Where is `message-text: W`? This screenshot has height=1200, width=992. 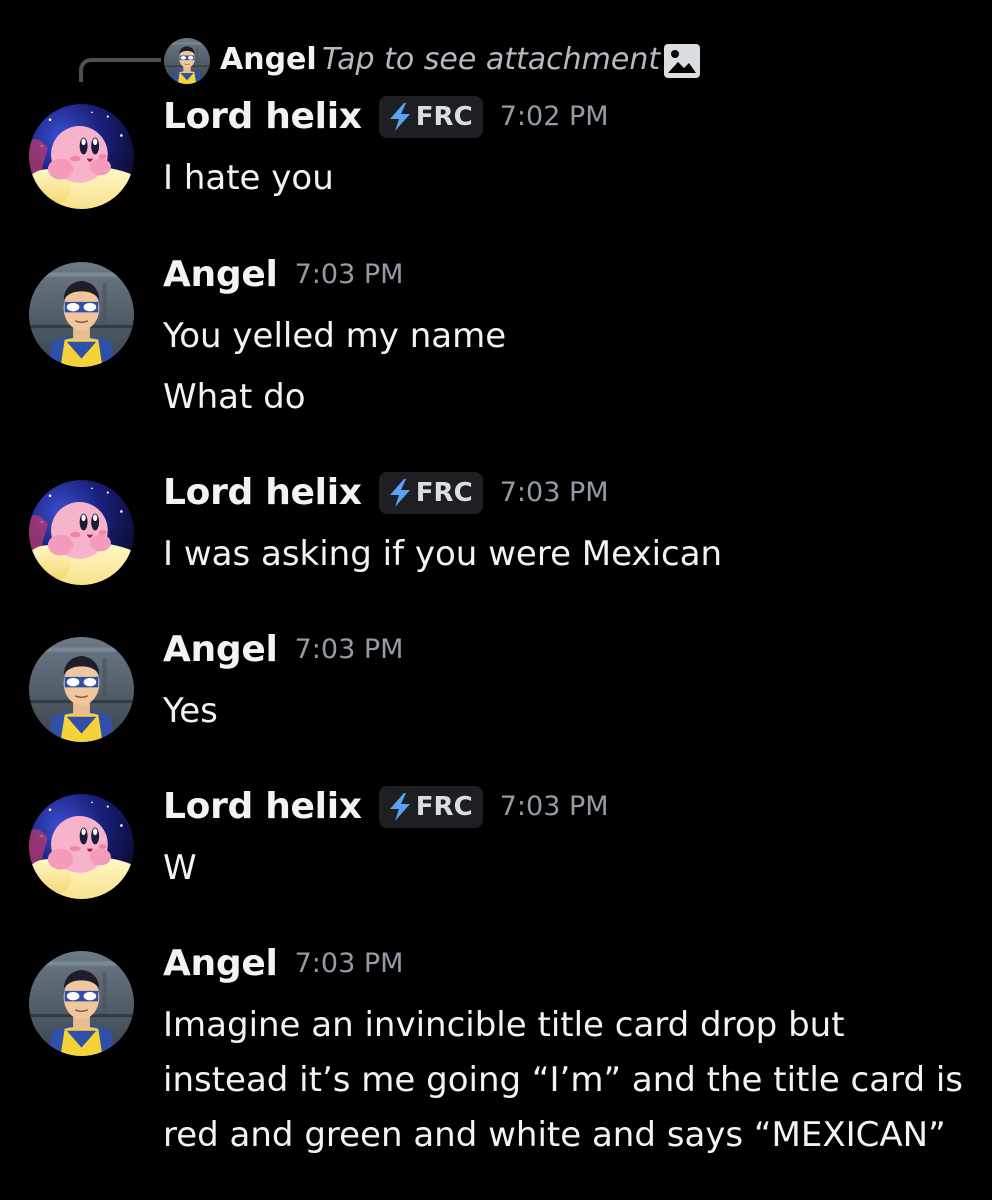 message-text: W is located at coordinates (180, 868).